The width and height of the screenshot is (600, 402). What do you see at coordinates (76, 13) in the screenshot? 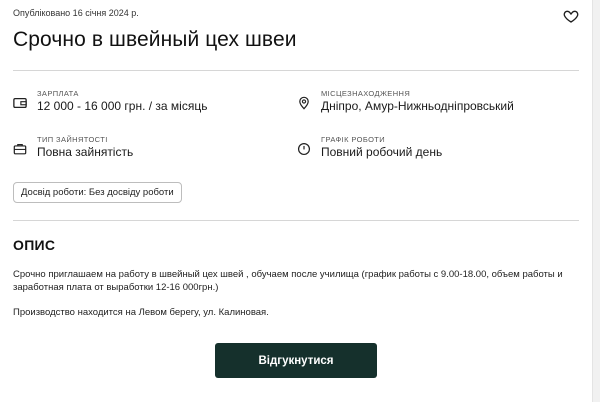
I see `published-date: Опубліковано 16 січня 2024 р.` at bounding box center [76, 13].